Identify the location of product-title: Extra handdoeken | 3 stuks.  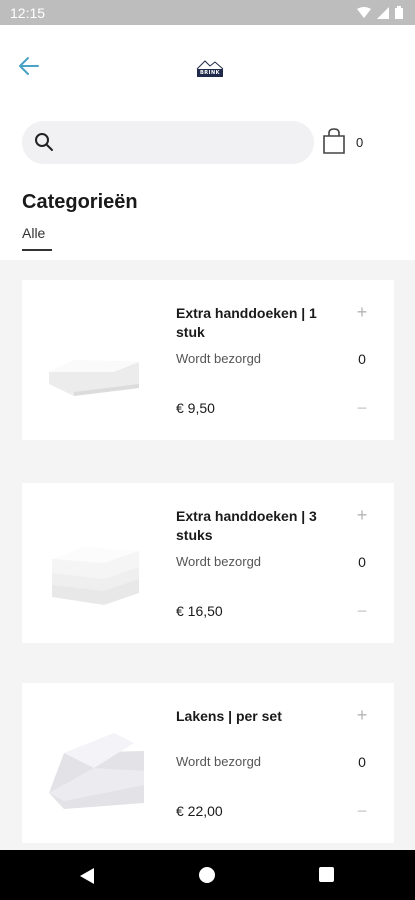
(246, 525).